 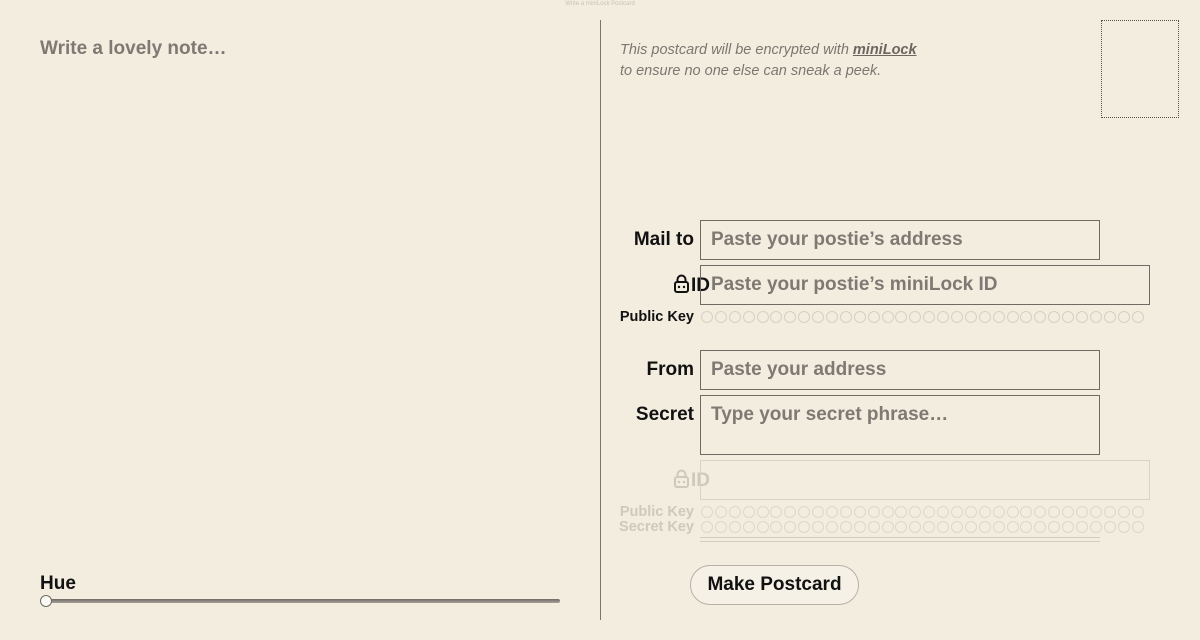 I want to click on sender-minilock-id-display, so click(x=925, y=480).